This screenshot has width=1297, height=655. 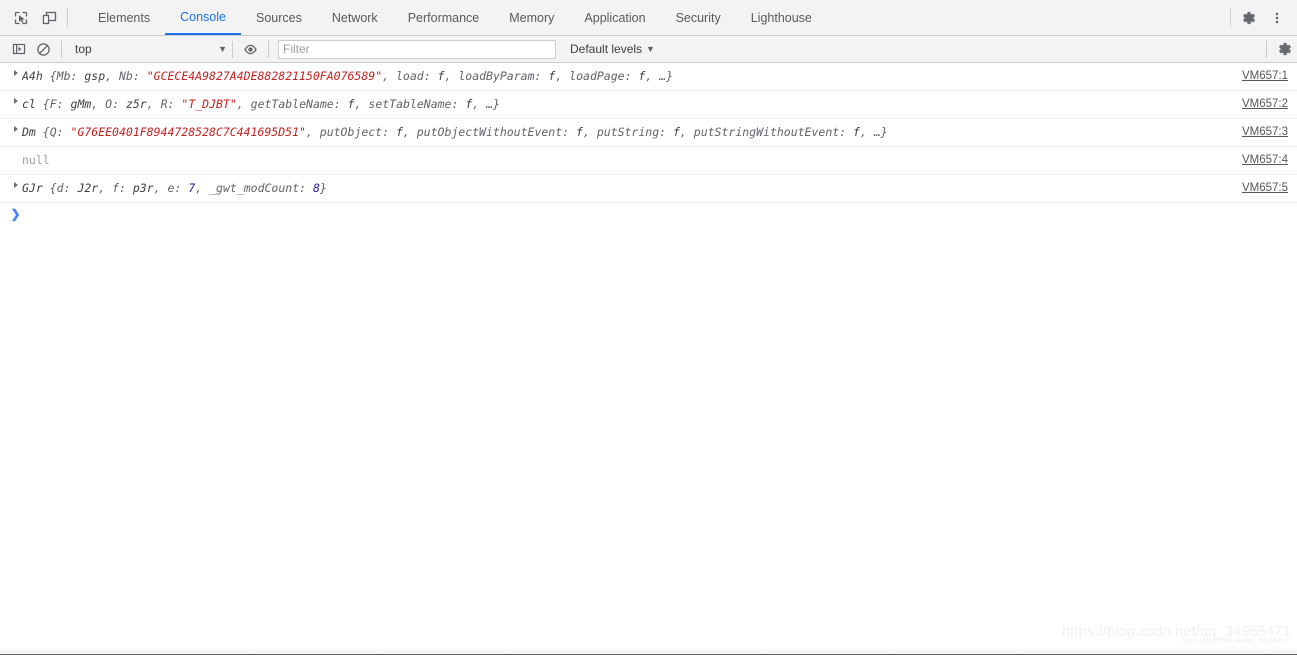 I want to click on inspect-element-icon, so click(x=21, y=17).